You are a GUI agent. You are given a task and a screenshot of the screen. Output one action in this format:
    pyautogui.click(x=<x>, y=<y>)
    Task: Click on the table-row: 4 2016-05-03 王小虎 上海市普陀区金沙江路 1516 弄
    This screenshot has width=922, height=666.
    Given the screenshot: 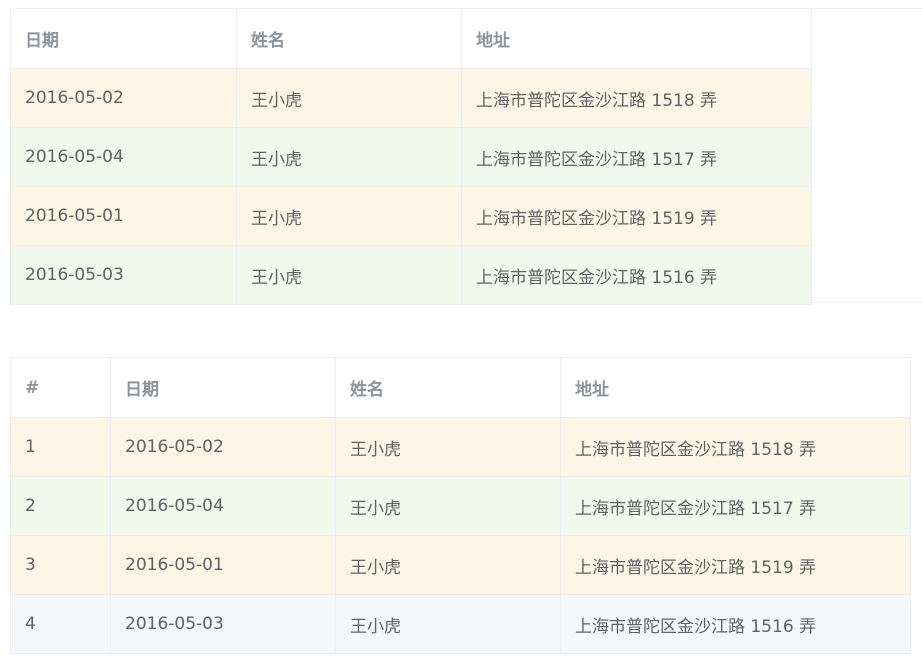 What is the action you would take?
    pyautogui.click(x=460, y=624)
    